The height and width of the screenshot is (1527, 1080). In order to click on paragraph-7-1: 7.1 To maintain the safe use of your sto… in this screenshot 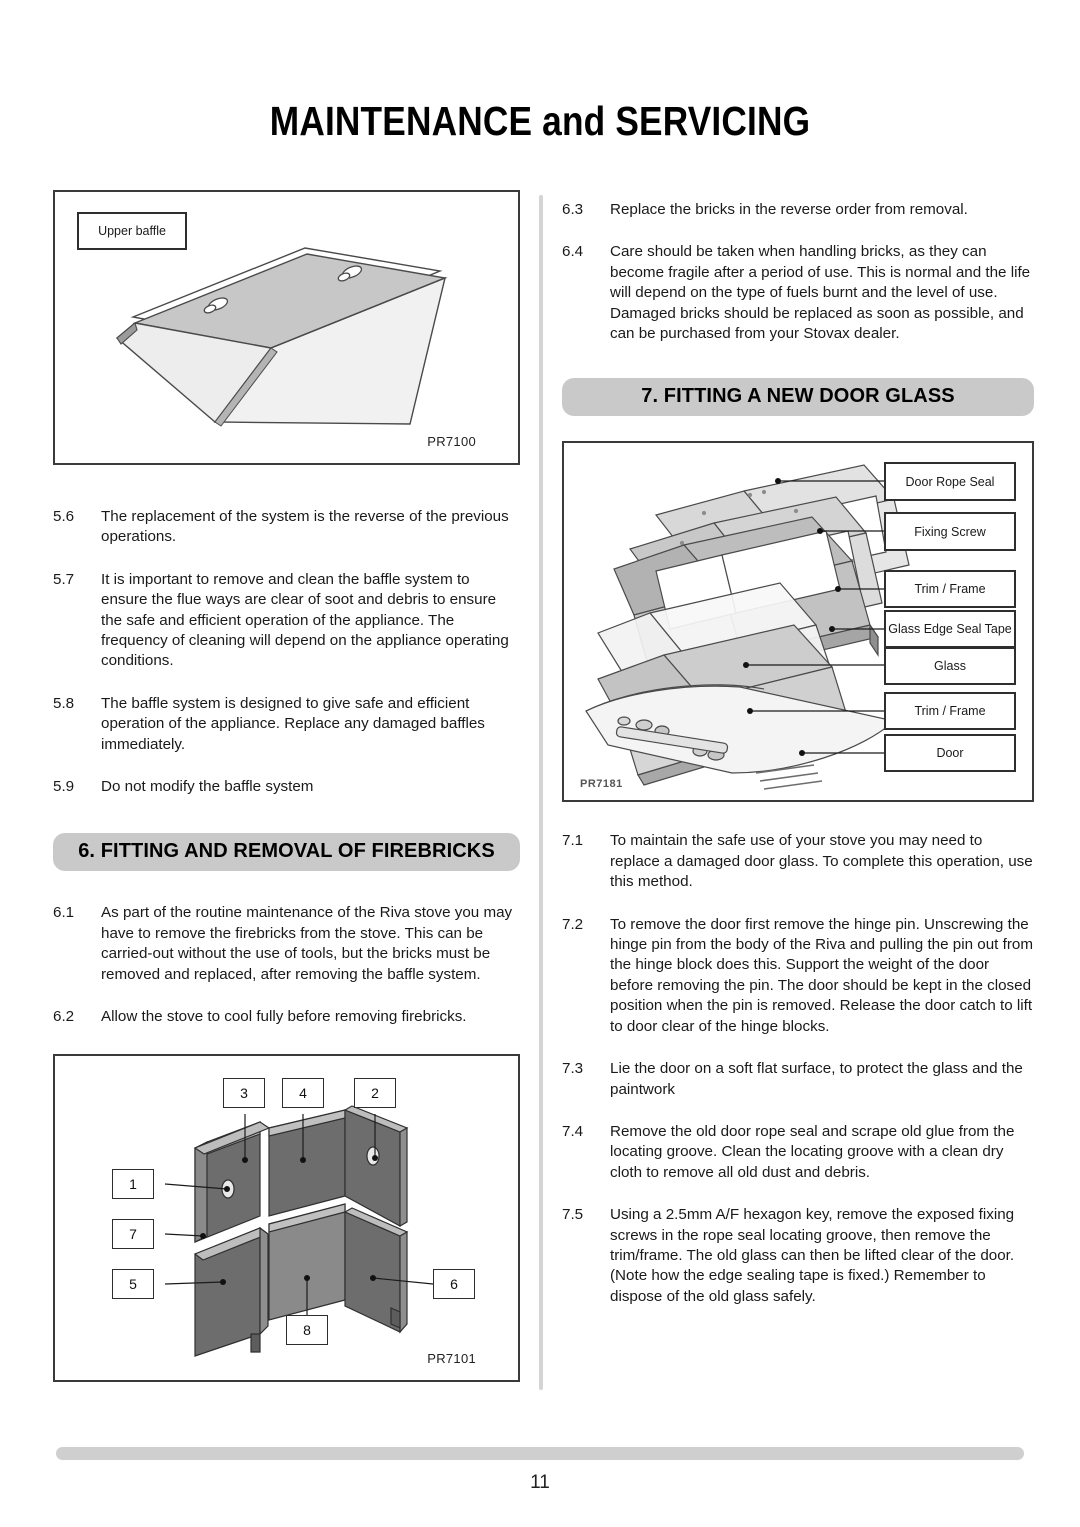, I will do `click(798, 861)`.